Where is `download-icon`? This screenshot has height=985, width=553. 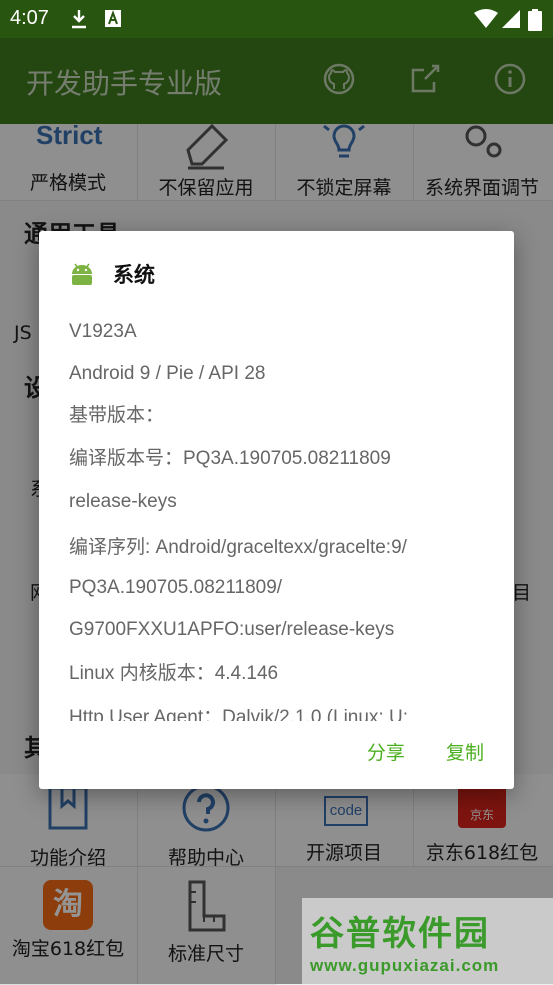
download-icon is located at coordinates (79, 19).